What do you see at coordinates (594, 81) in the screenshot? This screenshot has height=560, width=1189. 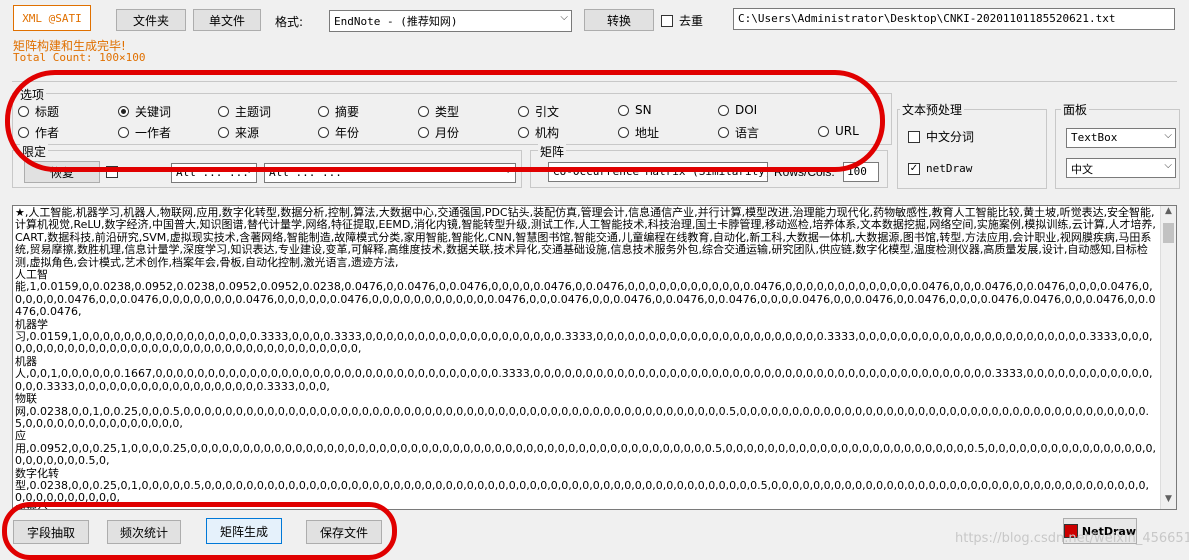 I see `divider` at bounding box center [594, 81].